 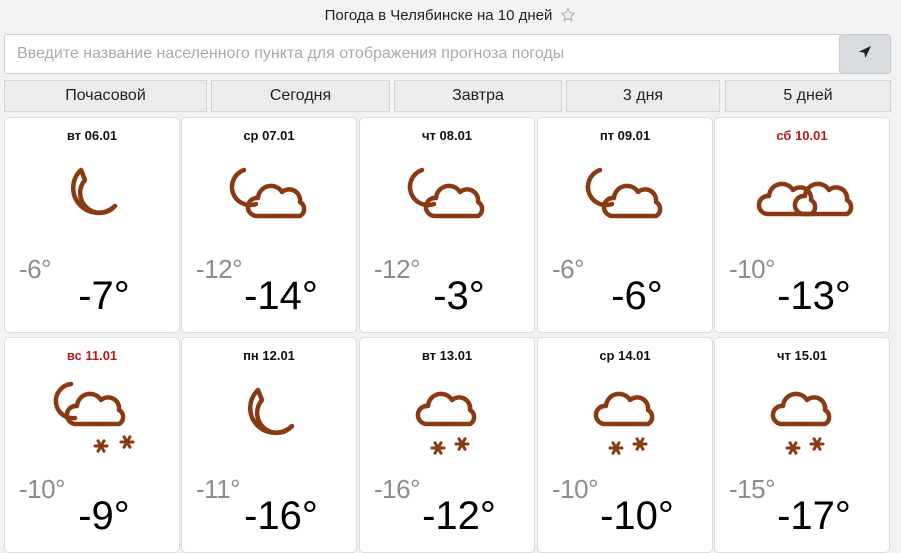 What do you see at coordinates (803, 200) in the screenshot?
I see `double-cloud-icon` at bounding box center [803, 200].